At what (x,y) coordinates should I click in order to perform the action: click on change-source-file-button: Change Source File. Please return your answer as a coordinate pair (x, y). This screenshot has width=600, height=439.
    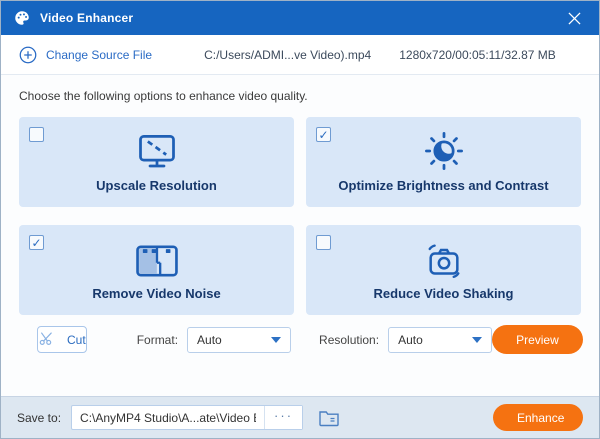
    Looking at the image, I should click on (85, 55).